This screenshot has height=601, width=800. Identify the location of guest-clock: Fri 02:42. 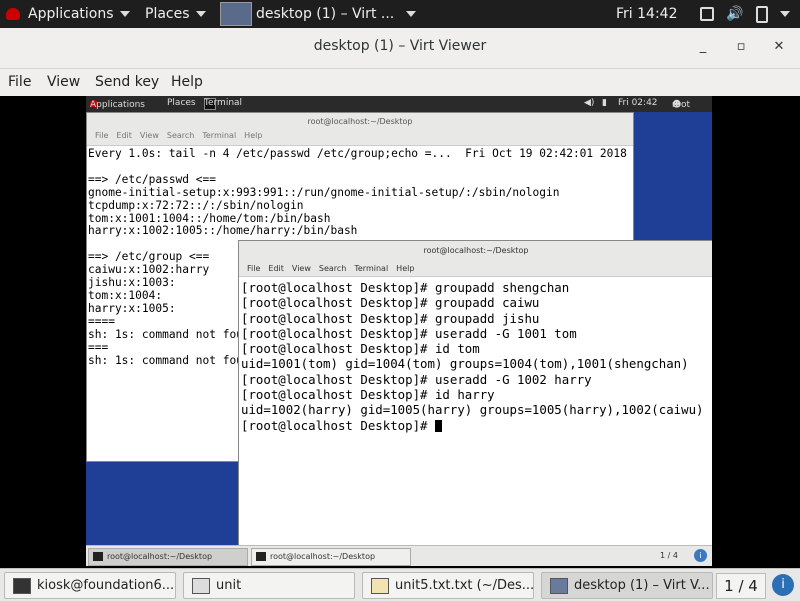
(638, 103).